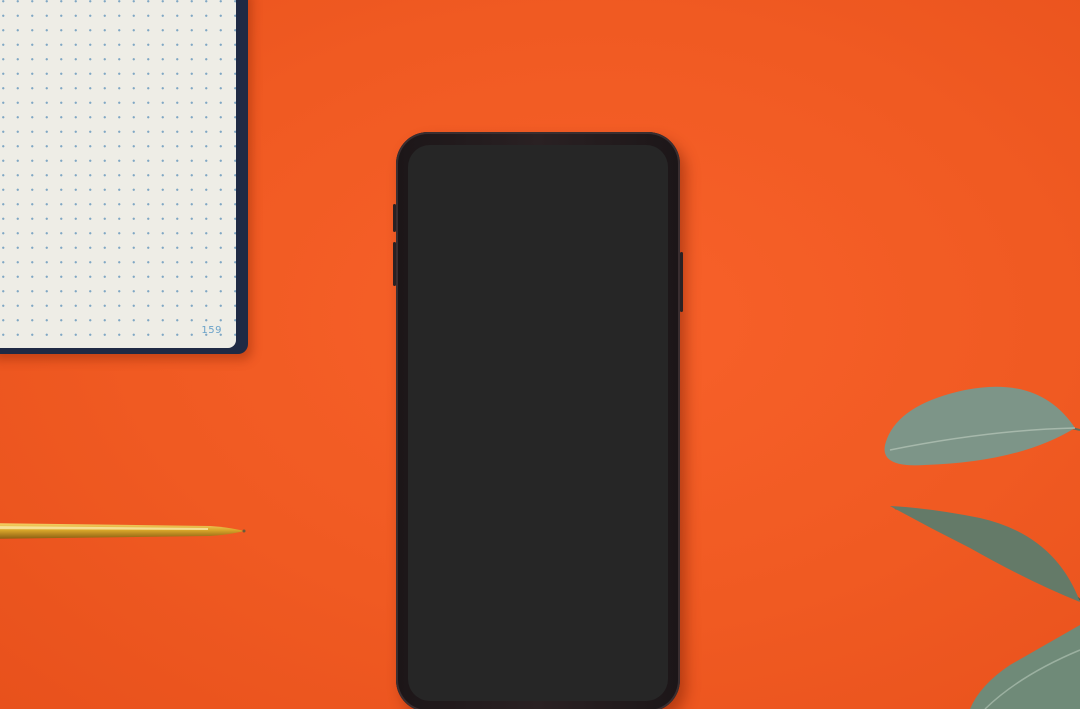 The width and height of the screenshot is (1080, 709). I want to click on notebook-page-number: 159, so click(211, 330).